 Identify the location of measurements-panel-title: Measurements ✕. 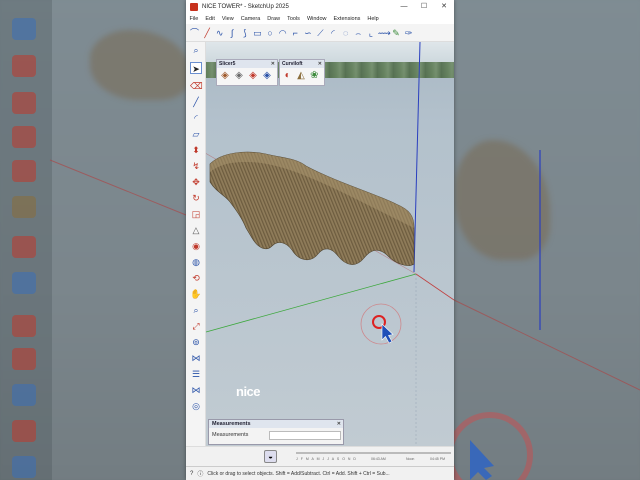
(276, 424).